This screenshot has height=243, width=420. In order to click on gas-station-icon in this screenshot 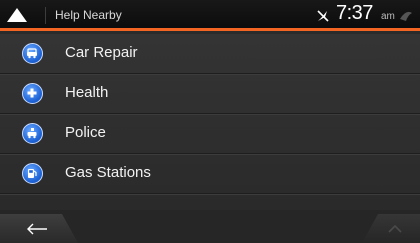, I will do `click(32, 173)`.